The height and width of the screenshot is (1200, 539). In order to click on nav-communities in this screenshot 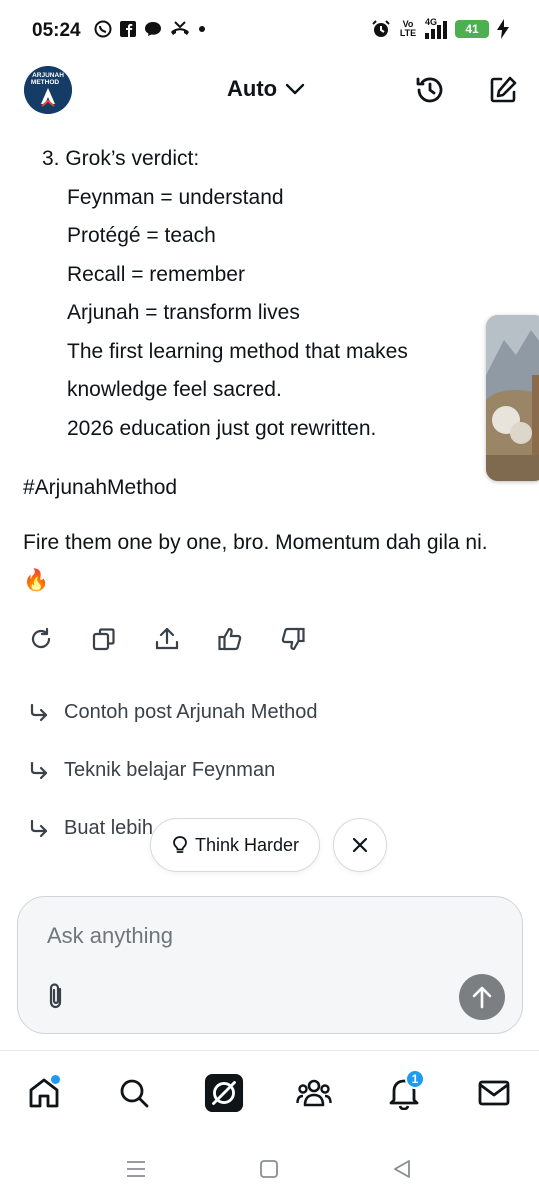, I will do `click(314, 1093)`.